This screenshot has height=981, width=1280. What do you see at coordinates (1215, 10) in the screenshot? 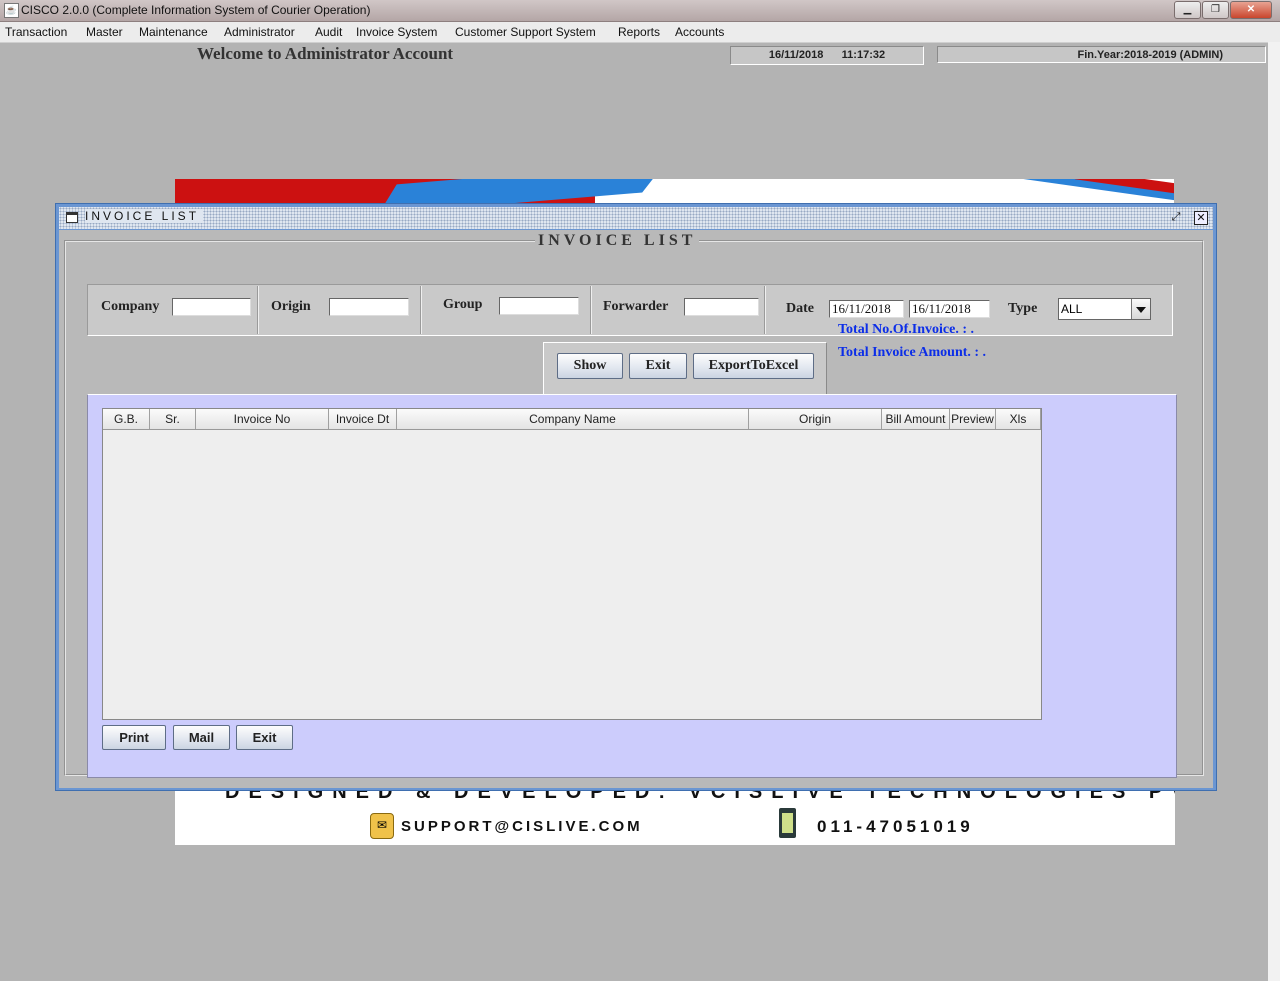
I see `restore-button: ❐` at bounding box center [1215, 10].